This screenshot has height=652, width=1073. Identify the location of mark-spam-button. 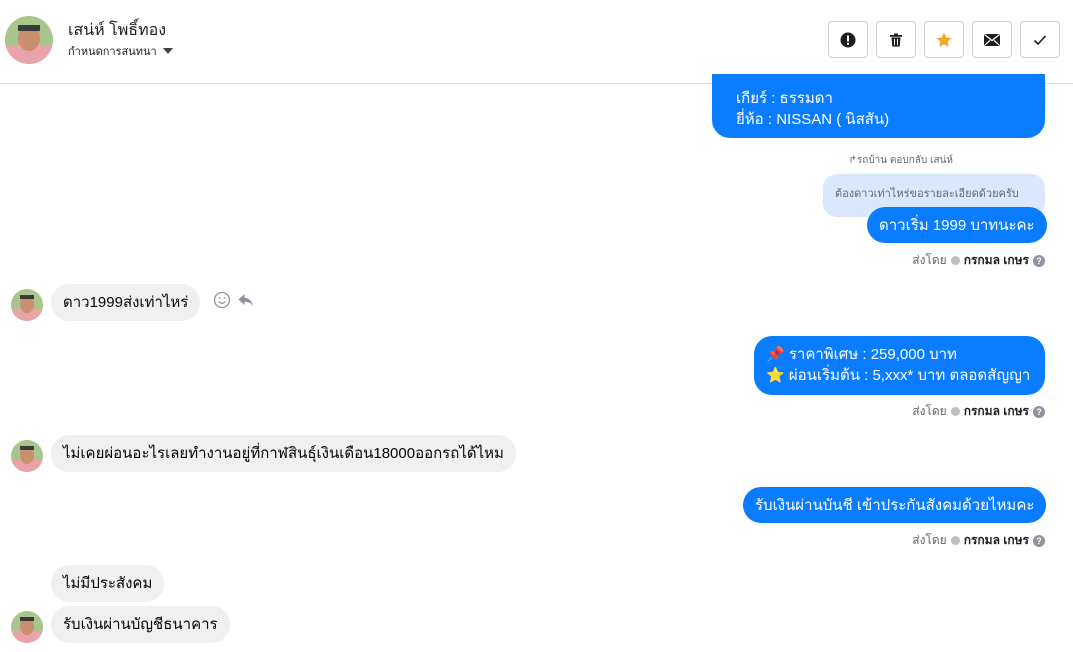
(848, 39).